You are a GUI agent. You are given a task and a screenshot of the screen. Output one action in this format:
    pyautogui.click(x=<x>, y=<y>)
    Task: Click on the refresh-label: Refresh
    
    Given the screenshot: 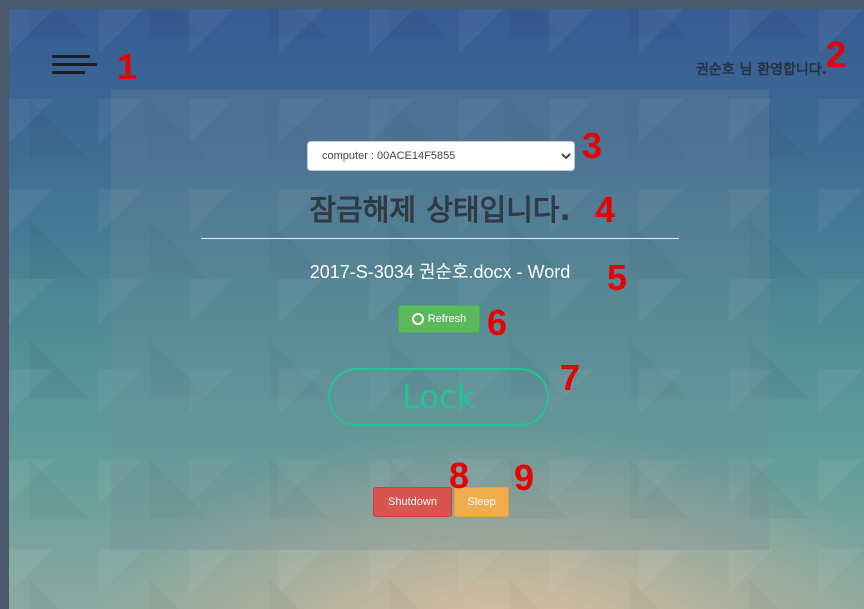 What is the action you would take?
    pyautogui.click(x=447, y=319)
    